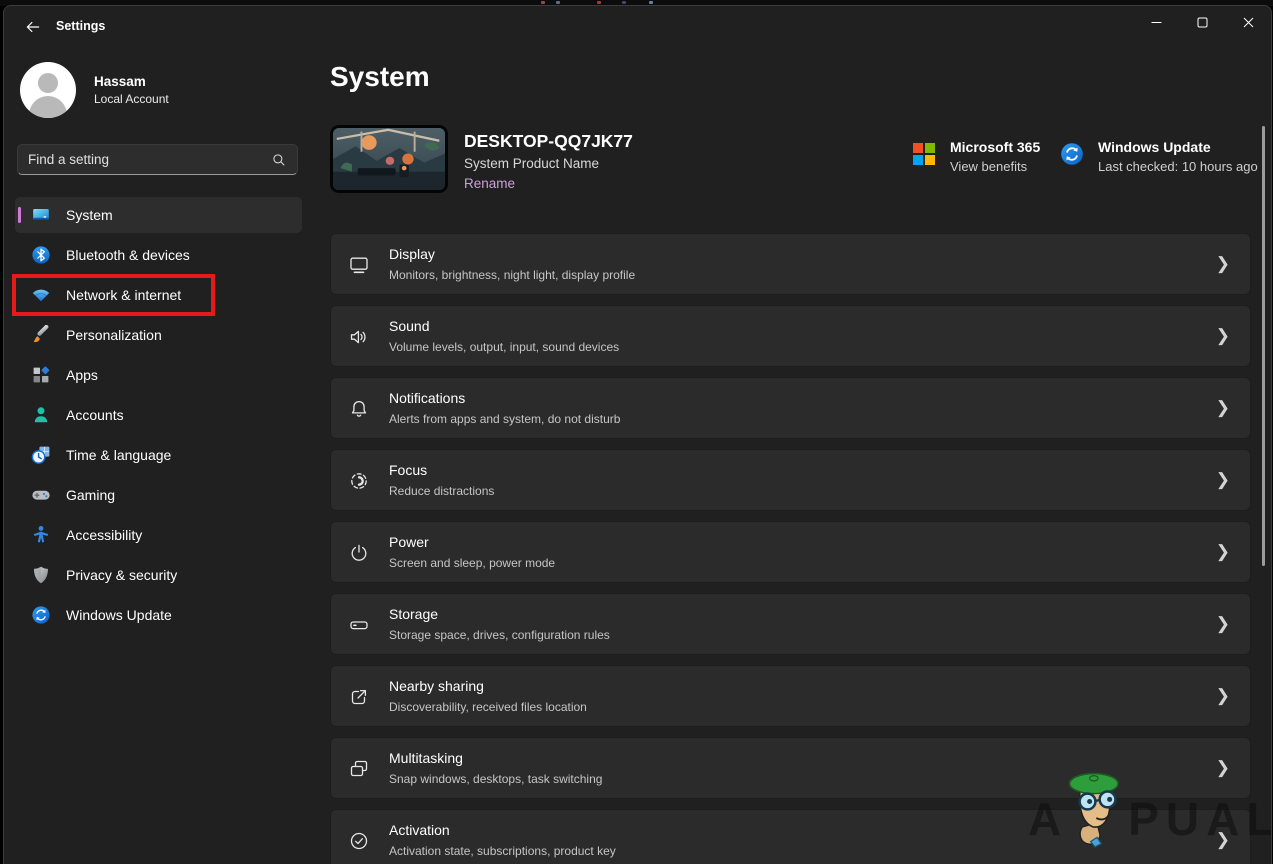 The image size is (1273, 864). Describe the element at coordinates (41, 335) in the screenshot. I see `personalization-icon` at that location.